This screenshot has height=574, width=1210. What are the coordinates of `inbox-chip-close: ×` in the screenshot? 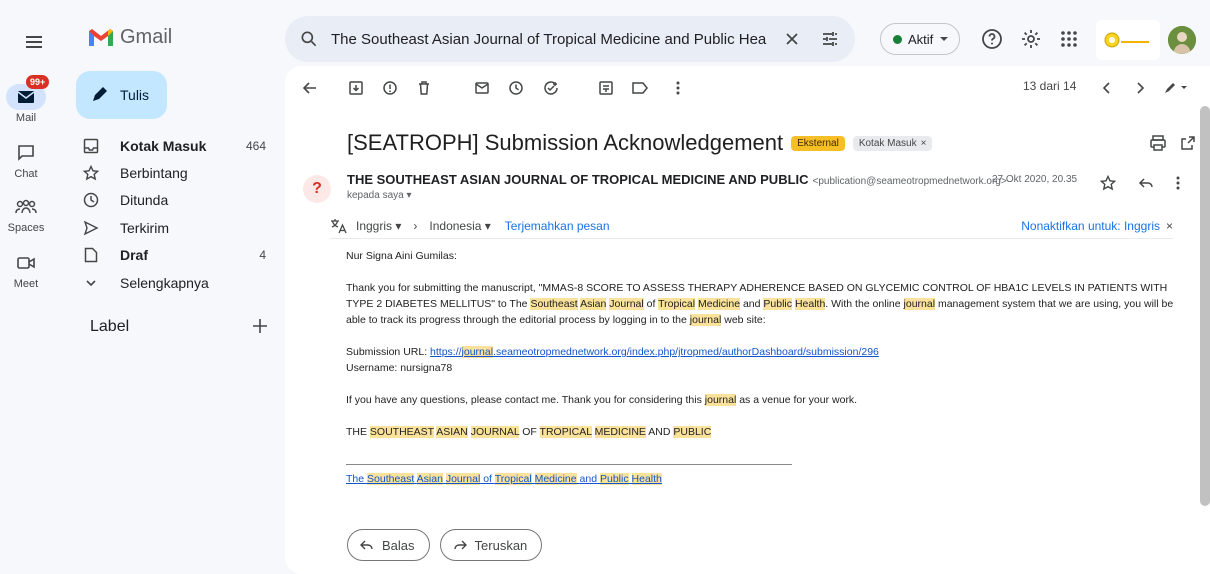 It's located at (924, 143).